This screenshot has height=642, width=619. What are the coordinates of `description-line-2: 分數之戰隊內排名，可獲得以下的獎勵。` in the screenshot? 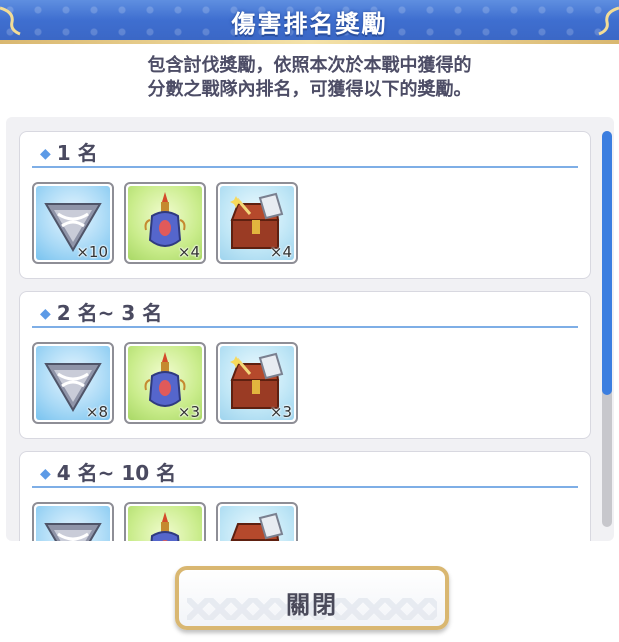 It's located at (309, 89).